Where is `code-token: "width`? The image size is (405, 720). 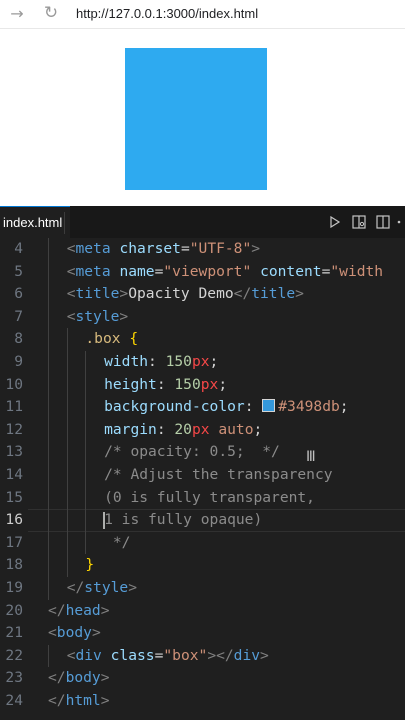
code-token: "width is located at coordinates (357, 271).